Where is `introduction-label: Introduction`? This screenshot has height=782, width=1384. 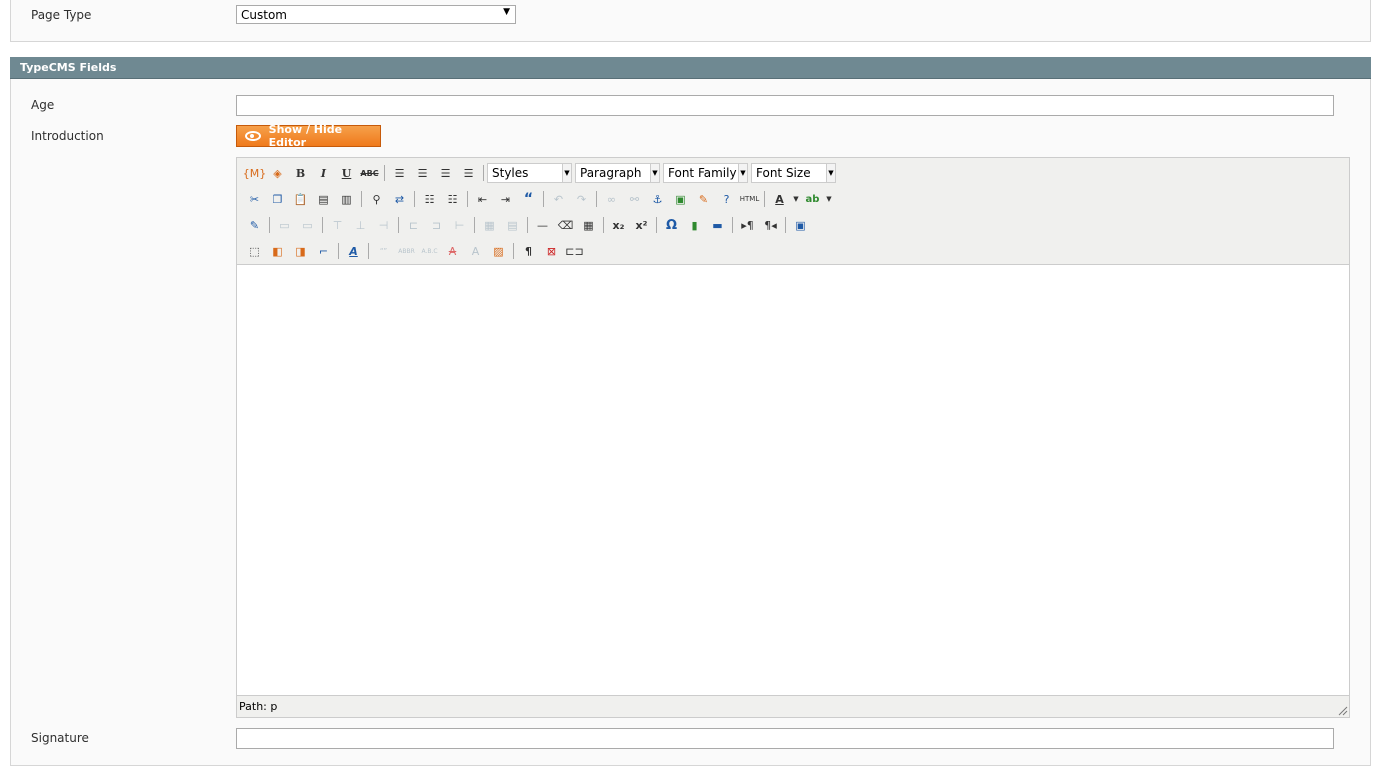 introduction-label: Introduction is located at coordinates (67, 136).